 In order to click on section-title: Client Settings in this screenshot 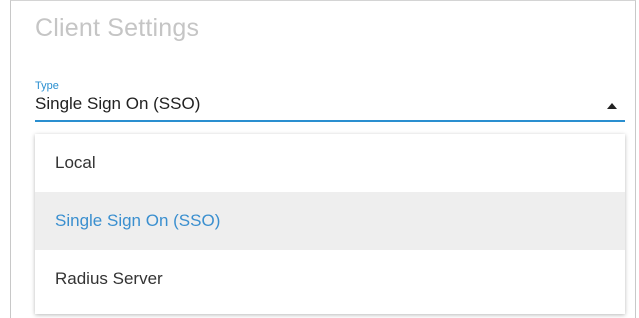, I will do `click(117, 28)`.